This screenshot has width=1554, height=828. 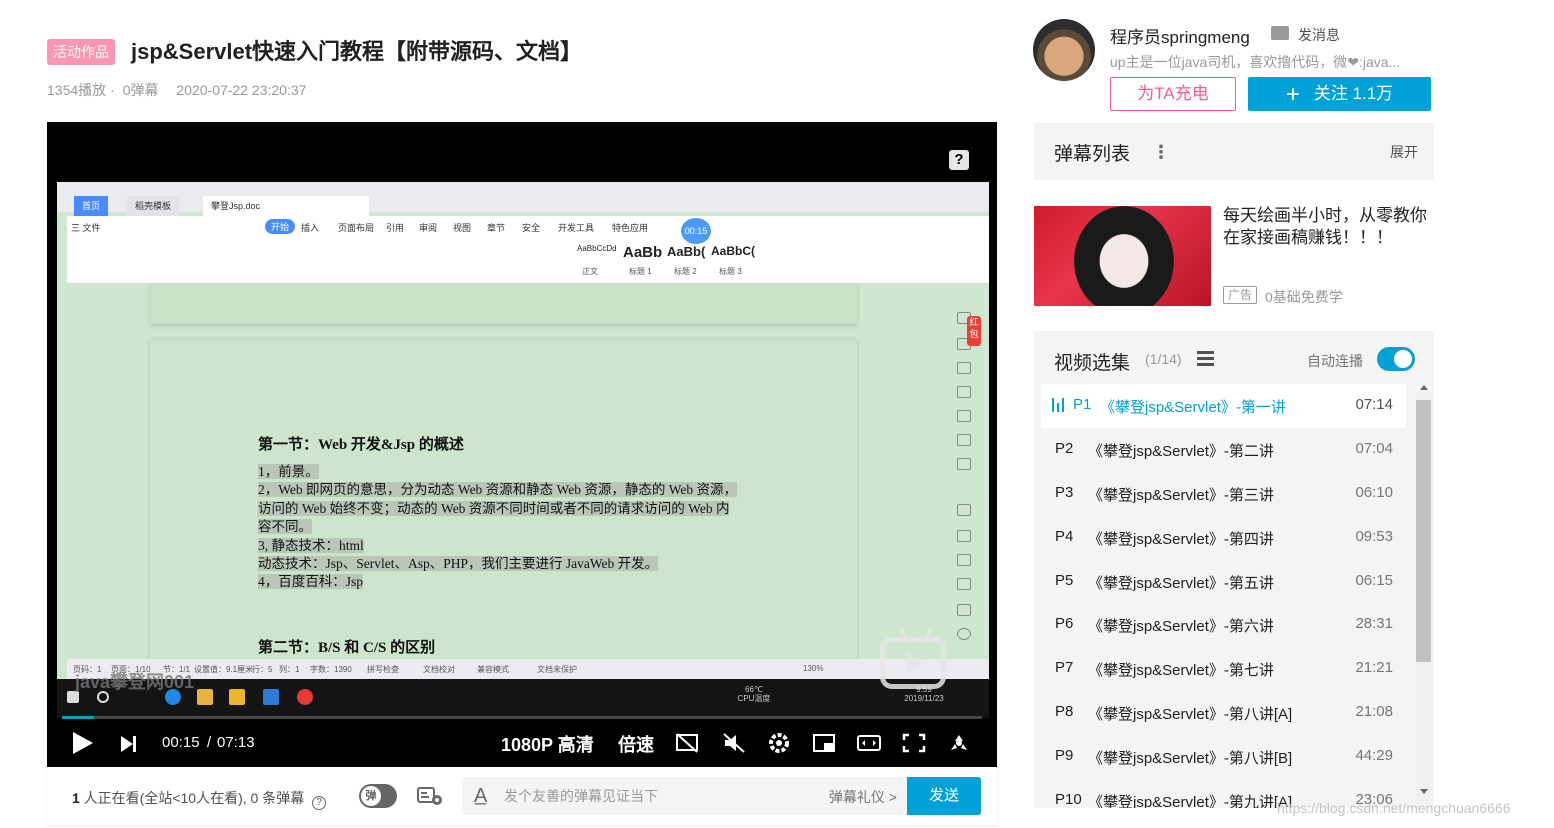 What do you see at coordinates (1223, 582) in the screenshot?
I see `episode-item: P5 《攀登jsp&Servlet》-第五讲 06:15` at bounding box center [1223, 582].